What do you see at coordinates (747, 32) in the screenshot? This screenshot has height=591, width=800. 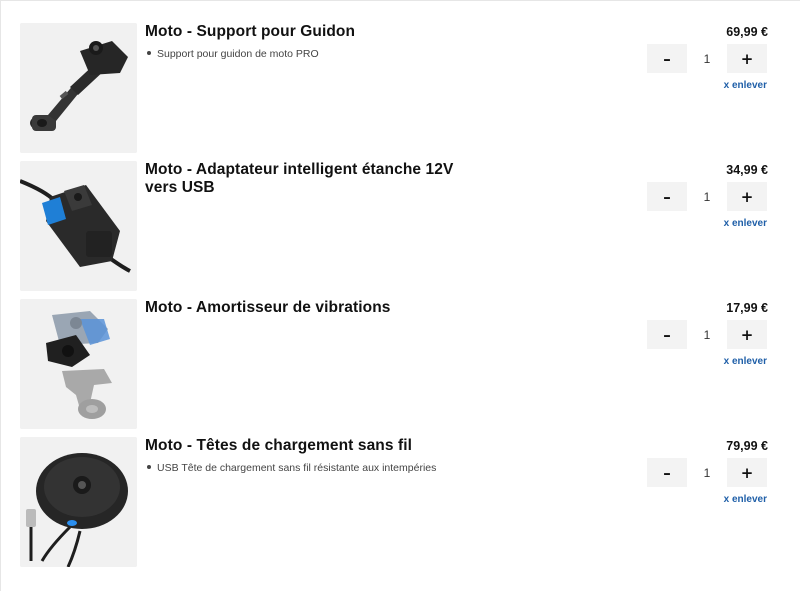 I see `product-price: 69,99 €` at bounding box center [747, 32].